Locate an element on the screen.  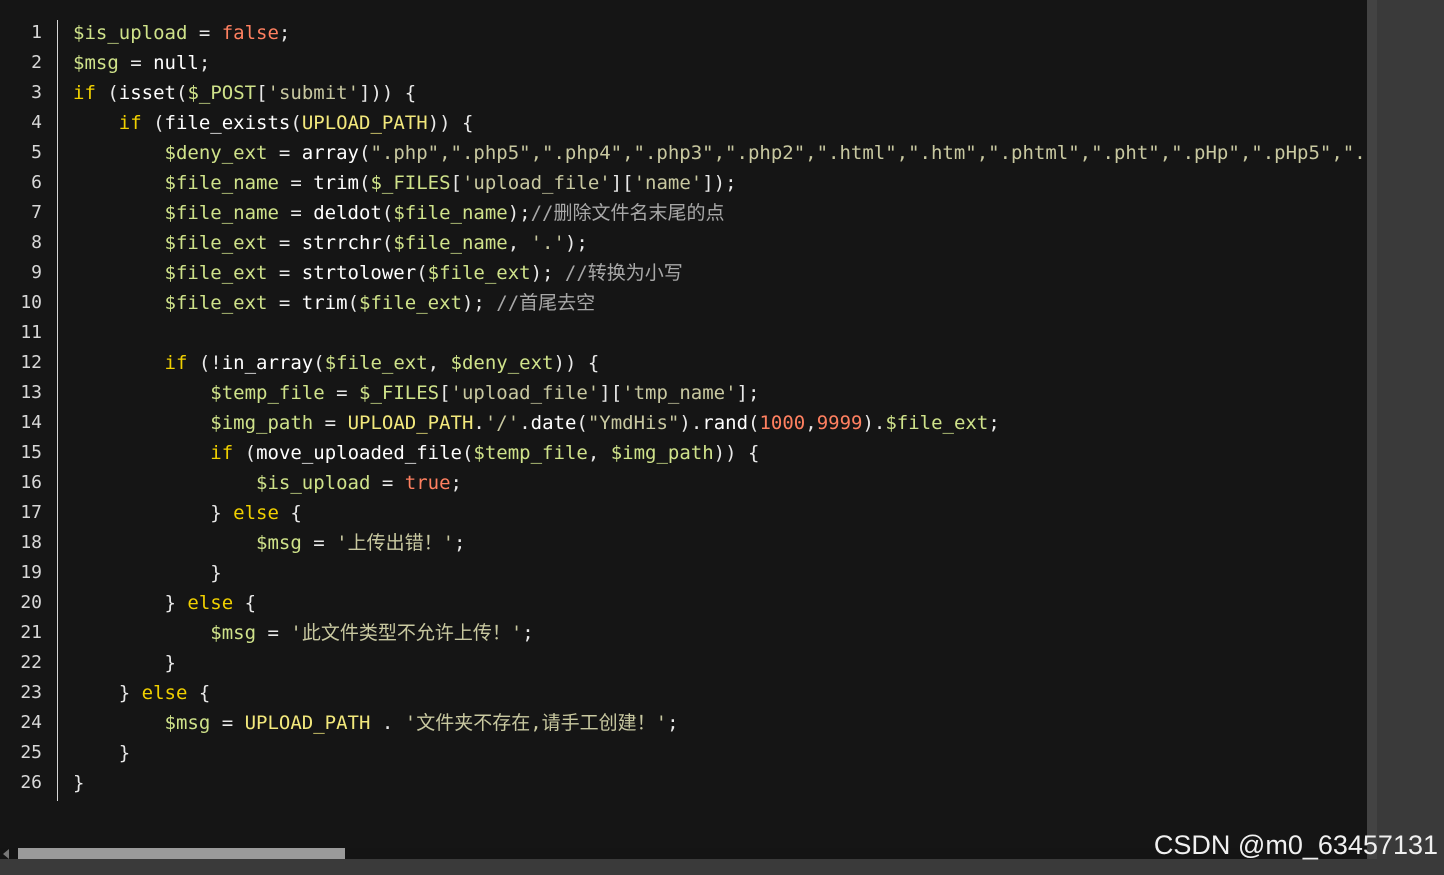
code-token: . is located at coordinates (525, 423).